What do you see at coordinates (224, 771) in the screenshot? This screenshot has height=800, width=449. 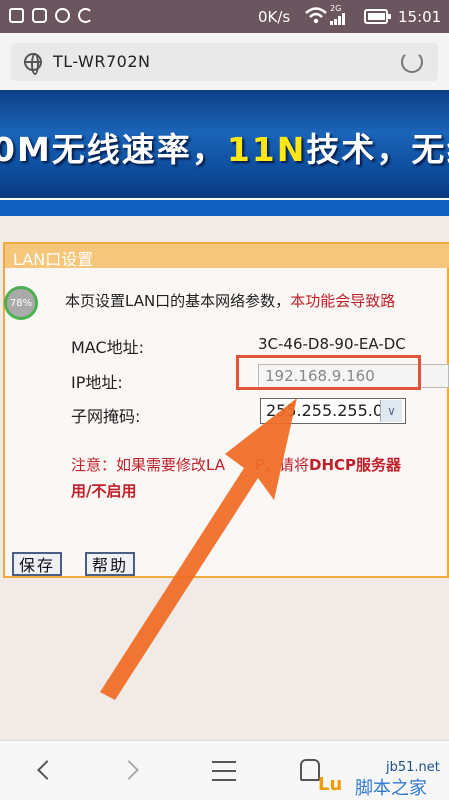 I see `menu-icon` at bounding box center [224, 771].